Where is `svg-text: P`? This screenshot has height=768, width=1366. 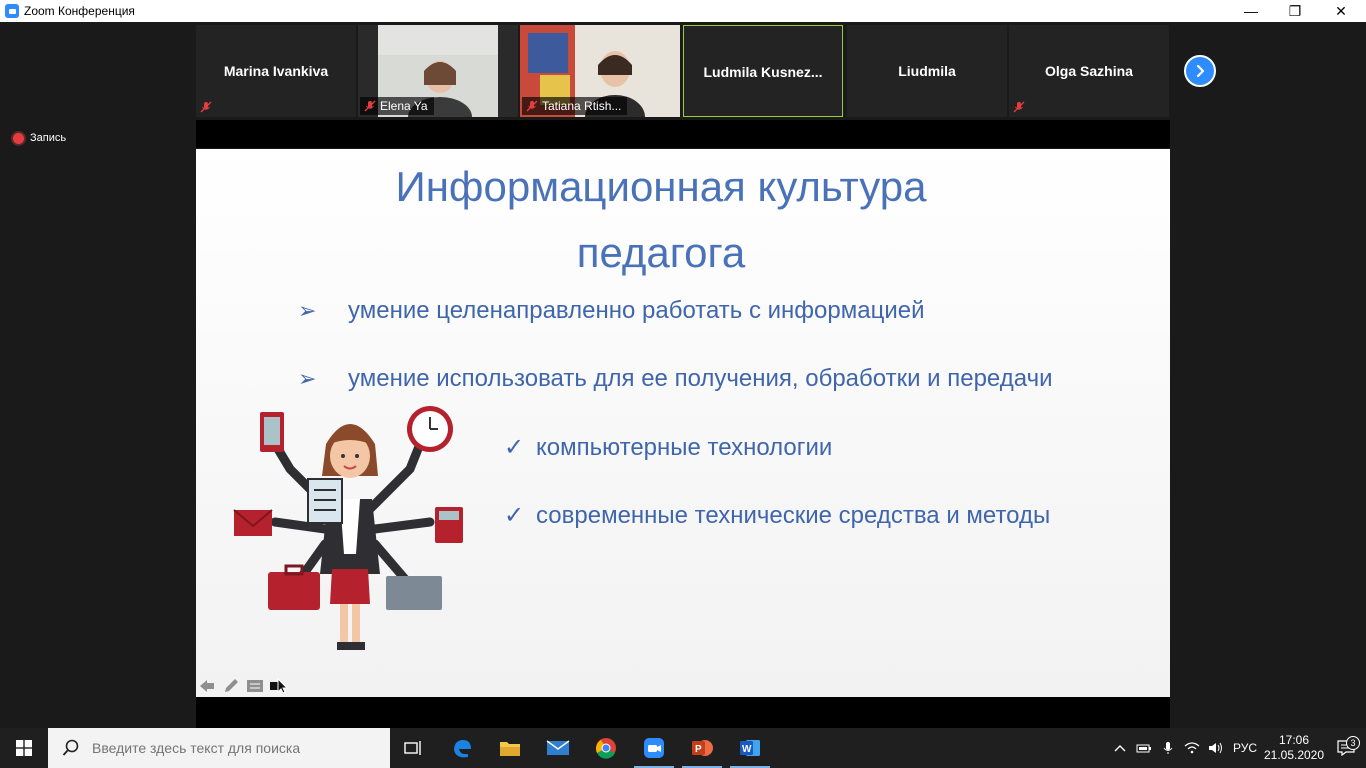
svg-text: P is located at coordinates (698, 749).